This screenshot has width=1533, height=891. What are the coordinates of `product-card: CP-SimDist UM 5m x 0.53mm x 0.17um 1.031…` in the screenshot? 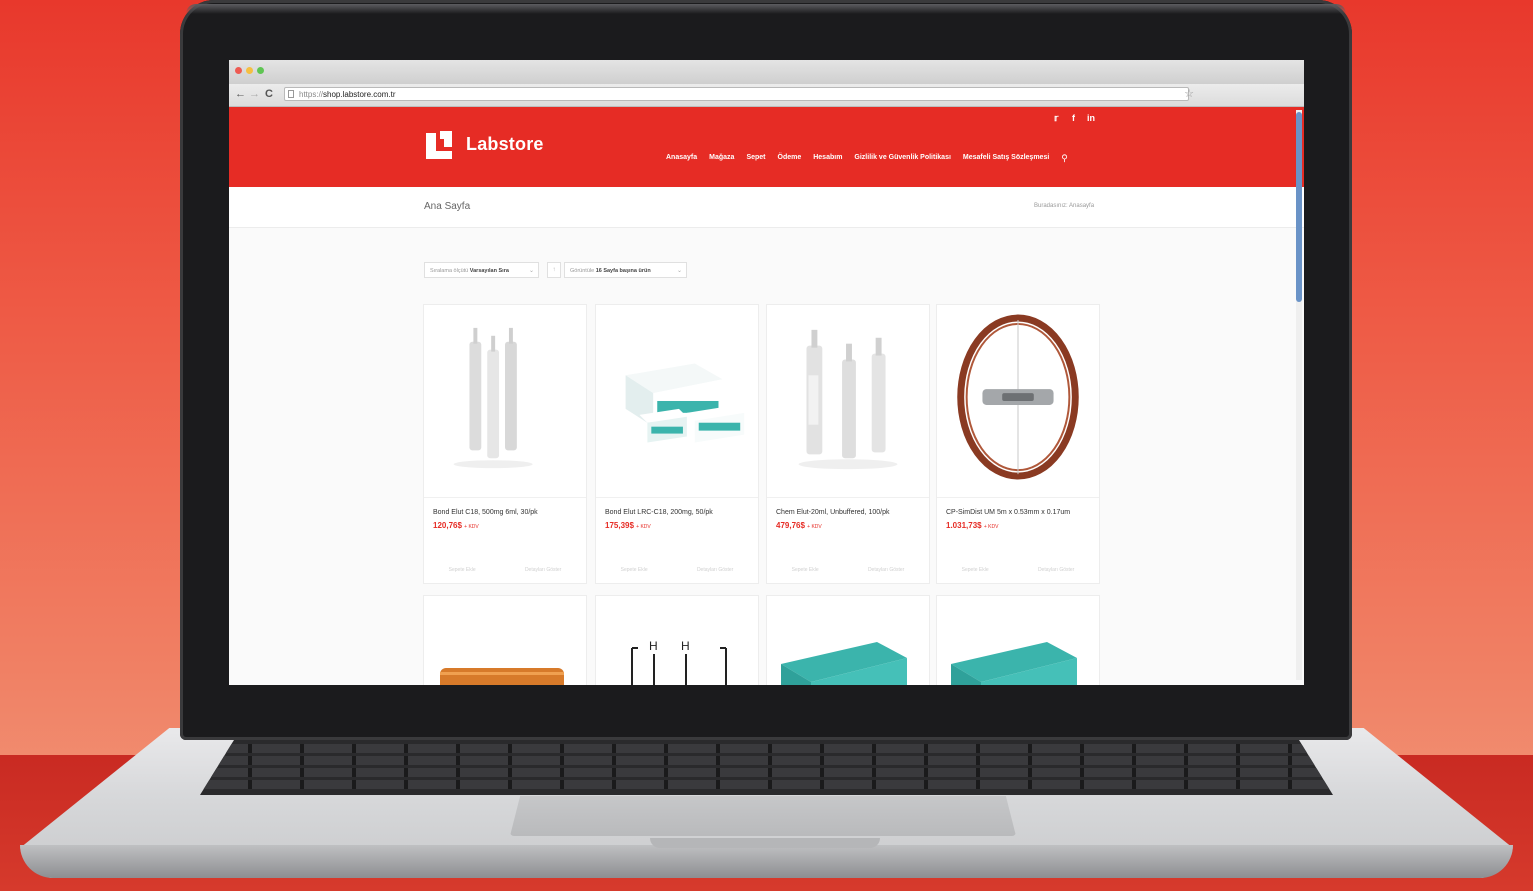 It's located at (1018, 444).